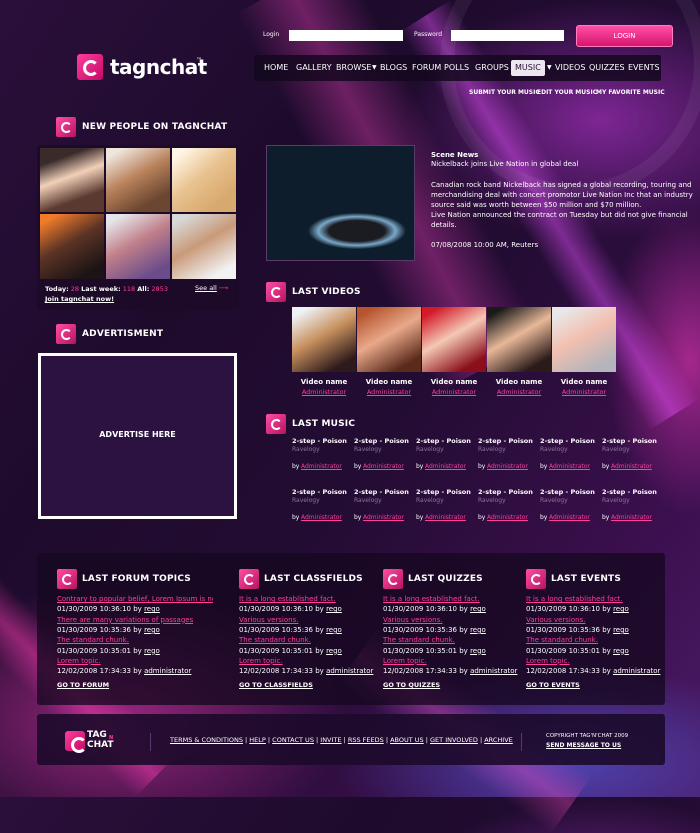 The image size is (700, 833). Describe the element at coordinates (314, 67) in the screenshot. I see `nav-gallery: GALLERY` at that location.